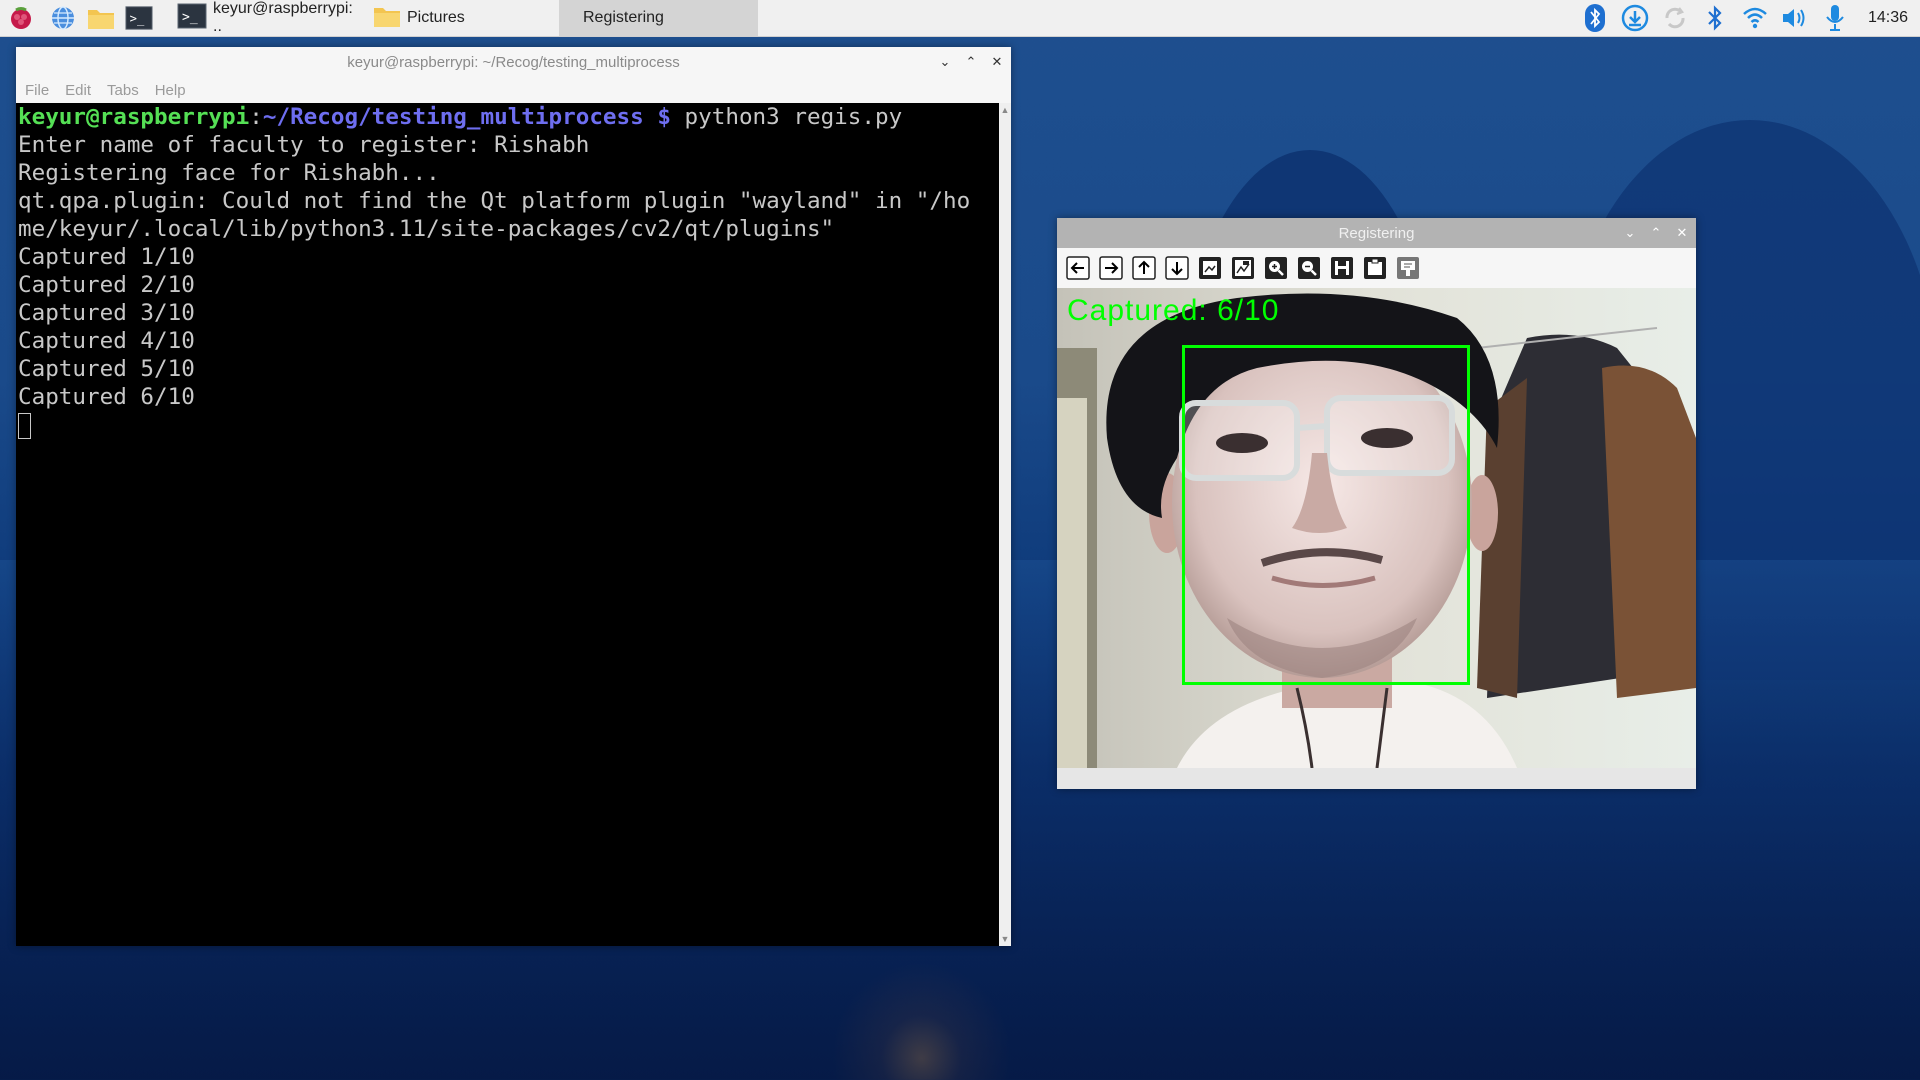 The image size is (1920, 1080). What do you see at coordinates (123, 90) in the screenshot?
I see `menu-tabs: Tabs` at bounding box center [123, 90].